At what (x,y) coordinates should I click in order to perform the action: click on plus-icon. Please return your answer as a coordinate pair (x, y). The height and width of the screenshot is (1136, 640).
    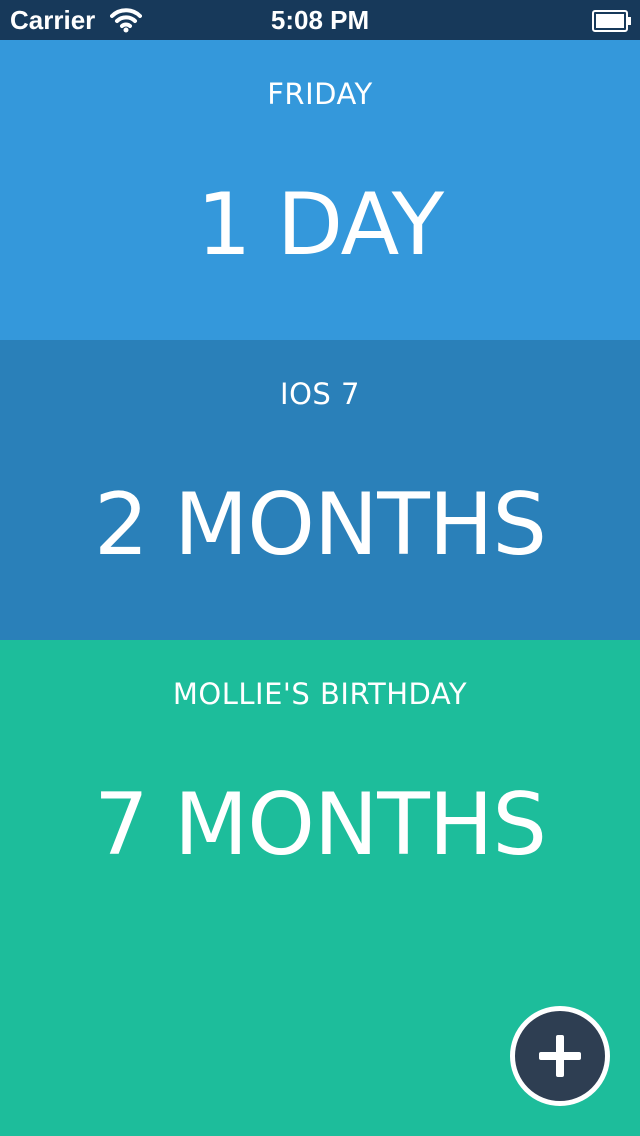
    Looking at the image, I should click on (560, 1056).